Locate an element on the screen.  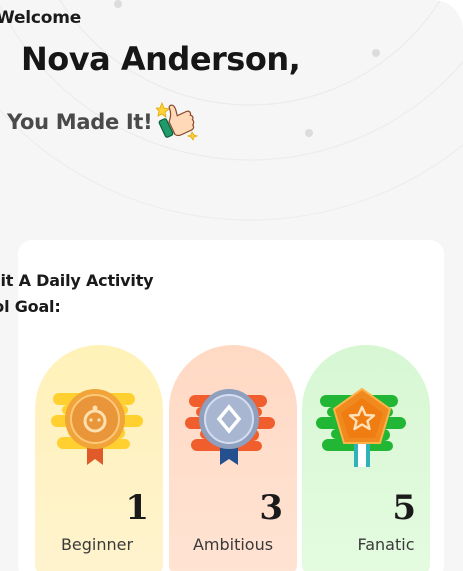
badge-card-ambitious: 3 Ambitious is located at coordinates (233, 458).